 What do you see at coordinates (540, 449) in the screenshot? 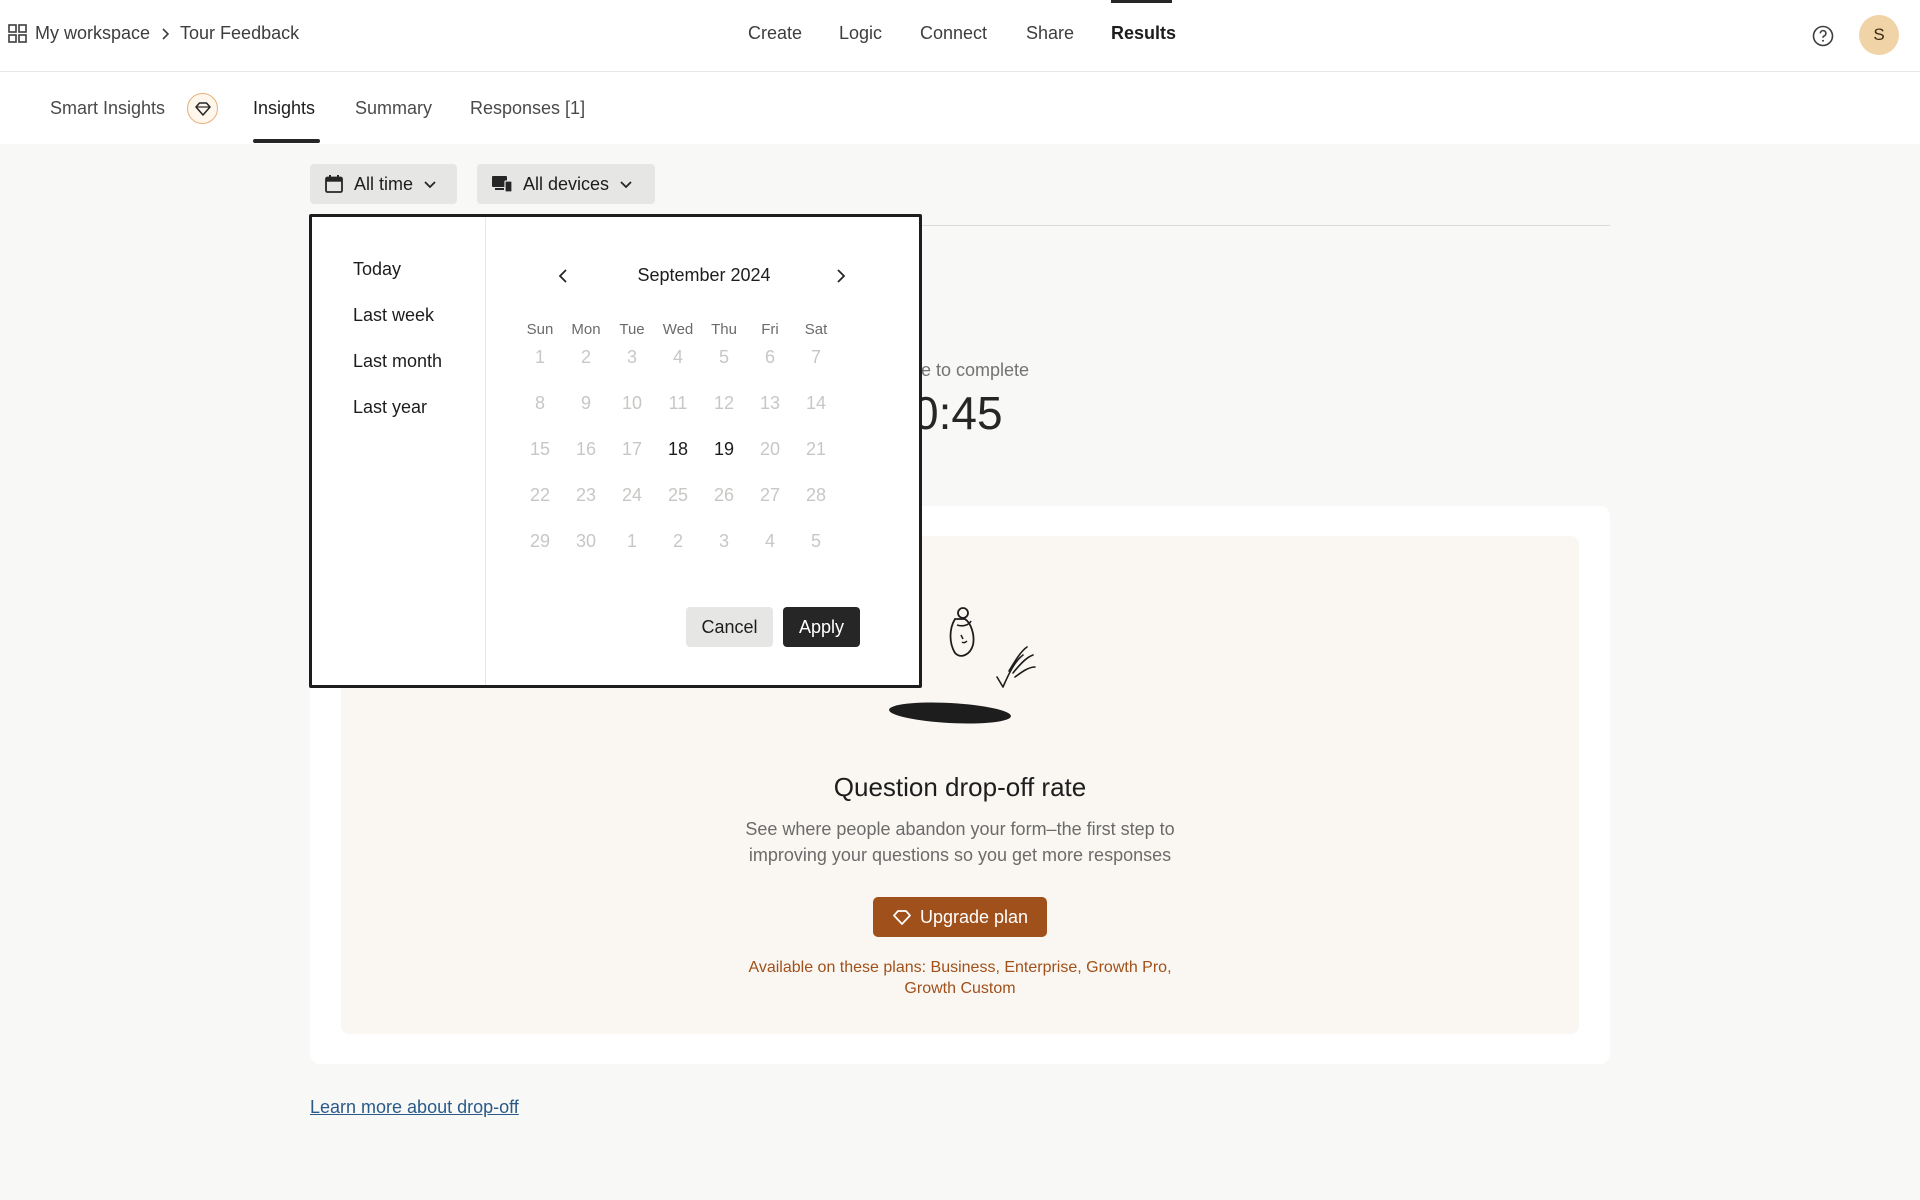
I see `calendar-day: 15` at bounding box center [540, 449].